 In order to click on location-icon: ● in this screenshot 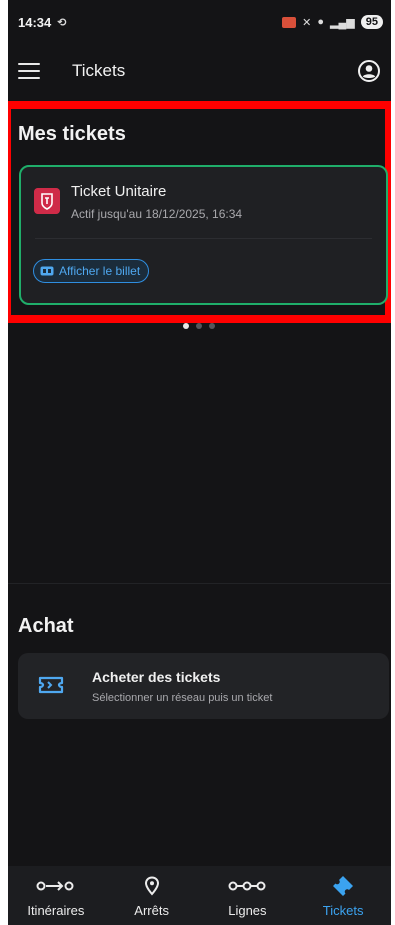, I will do `click(321, 22)`.